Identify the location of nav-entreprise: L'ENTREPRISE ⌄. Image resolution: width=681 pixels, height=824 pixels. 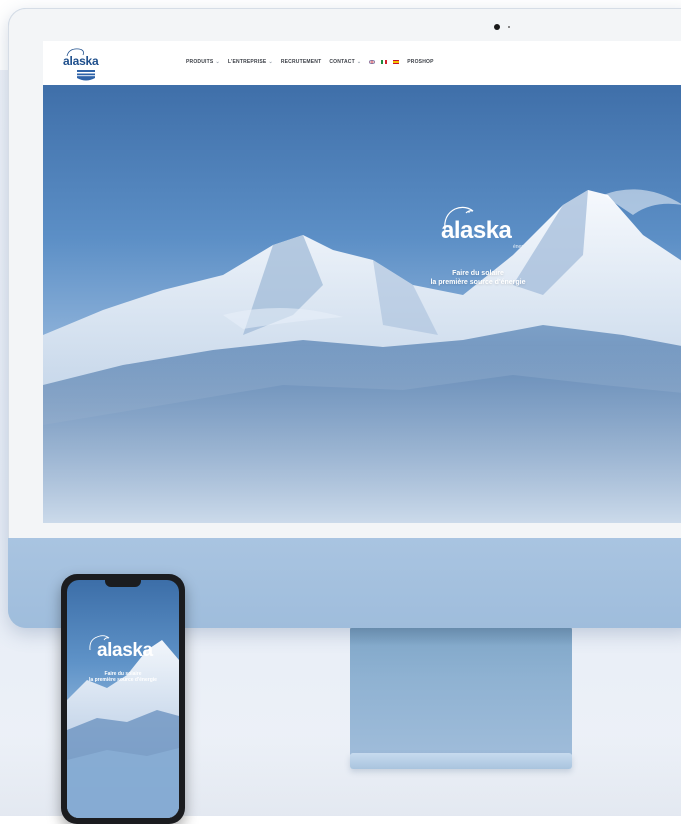
(250, 62).